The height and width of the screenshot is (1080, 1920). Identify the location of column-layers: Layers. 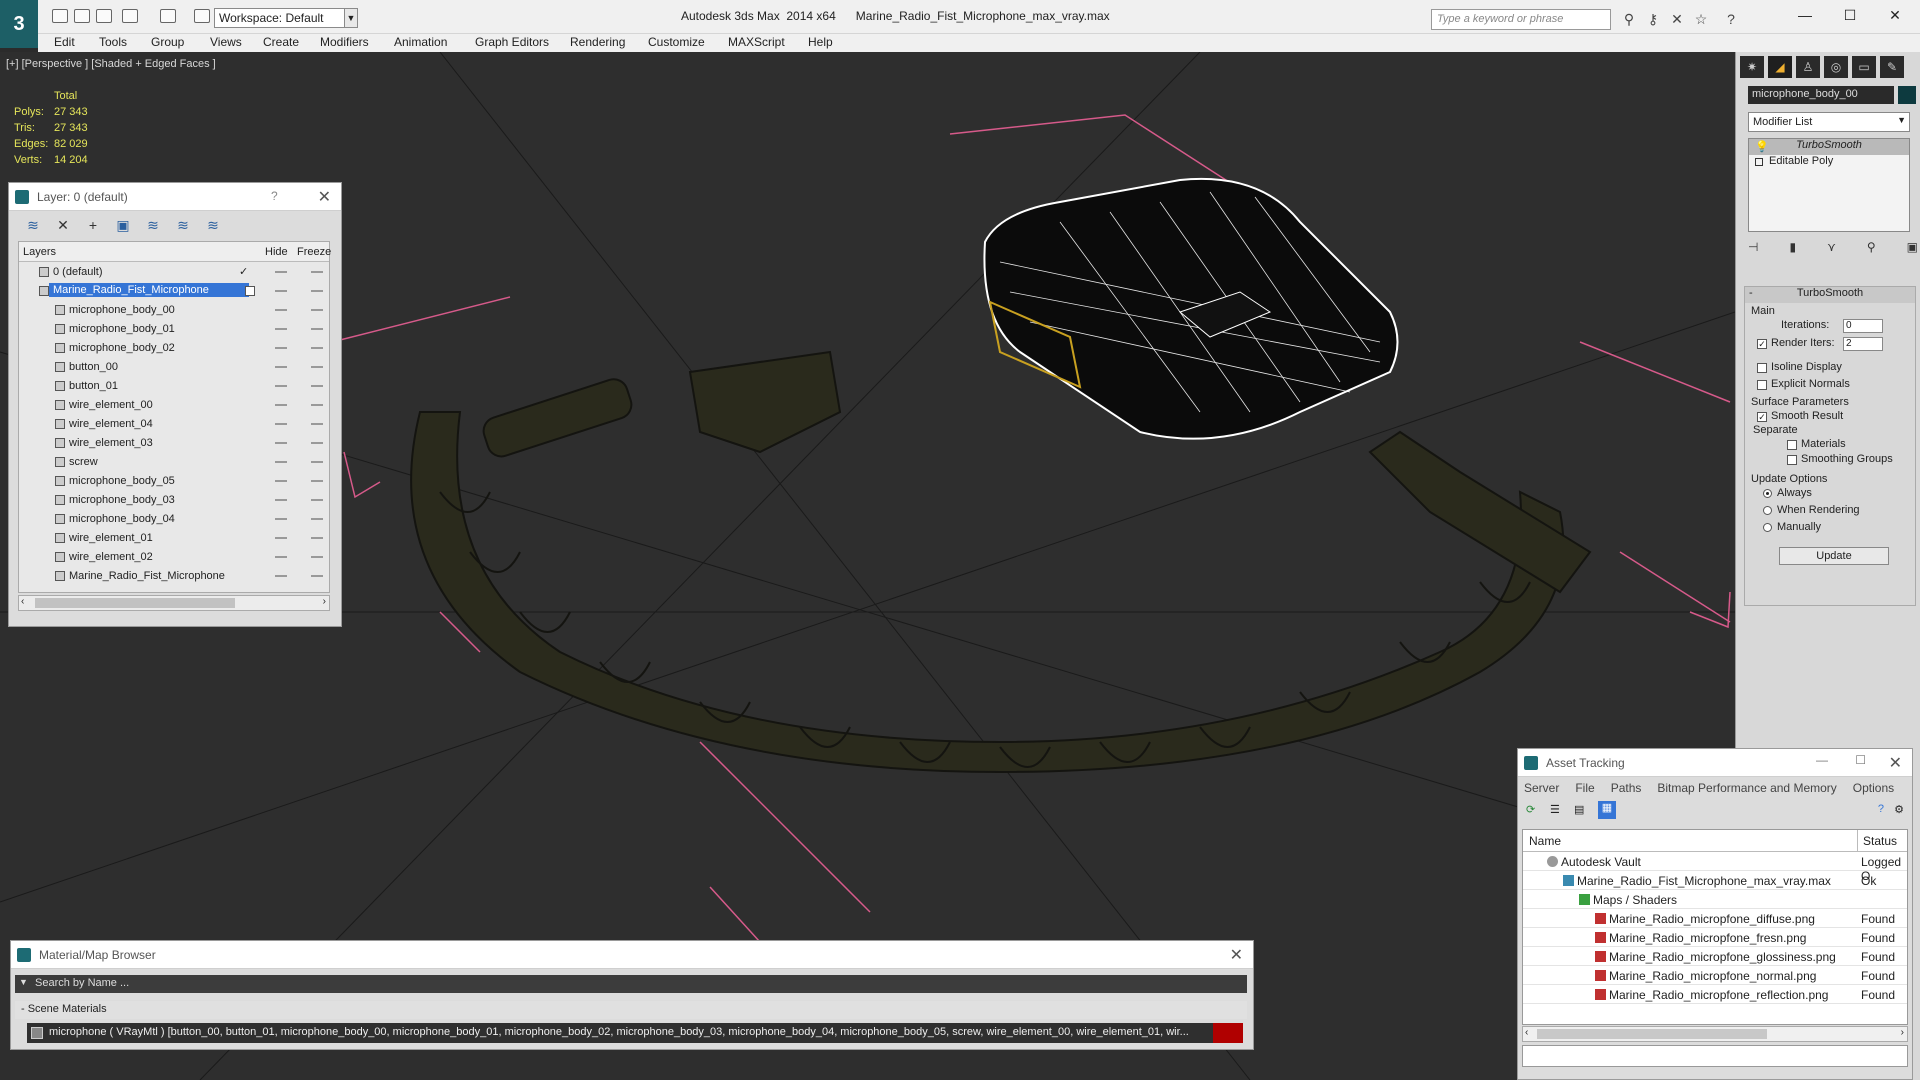
(39, 252).